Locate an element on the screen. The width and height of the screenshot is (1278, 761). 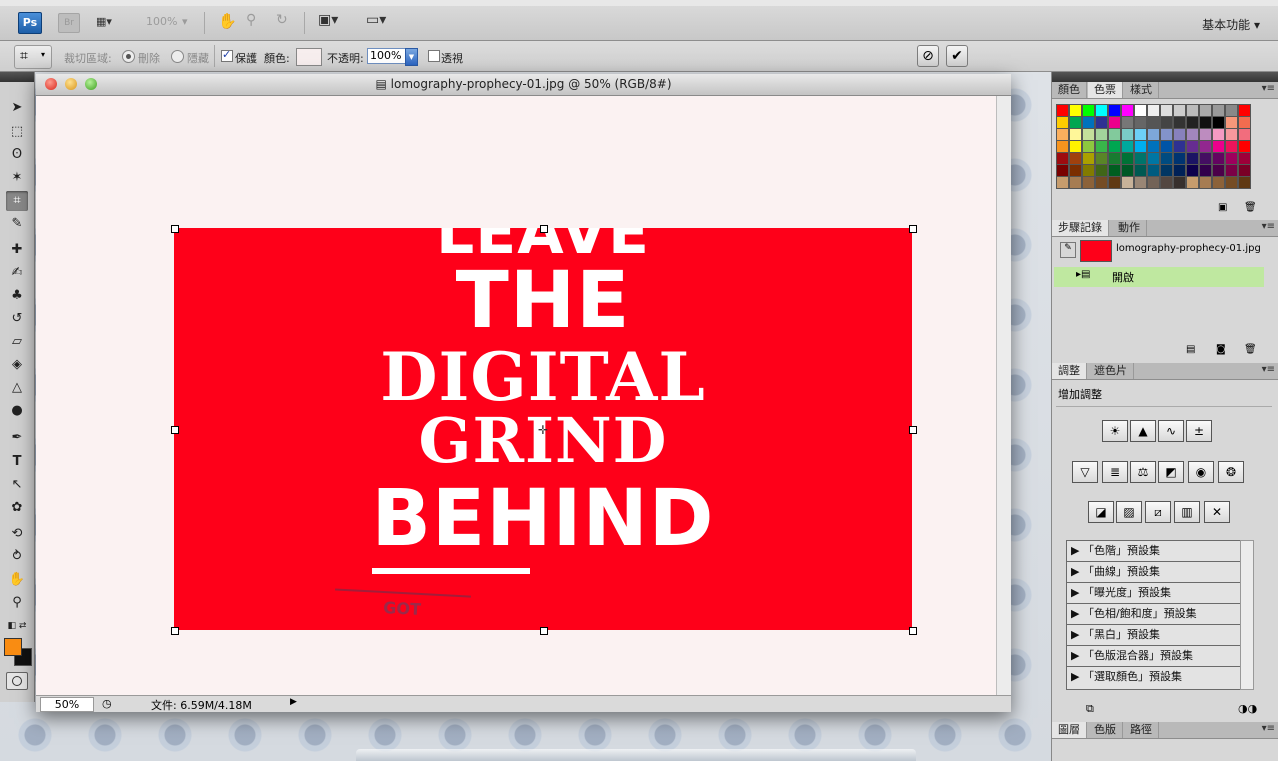
photoshop-logo: Ps is located at coordinates (30, 23).